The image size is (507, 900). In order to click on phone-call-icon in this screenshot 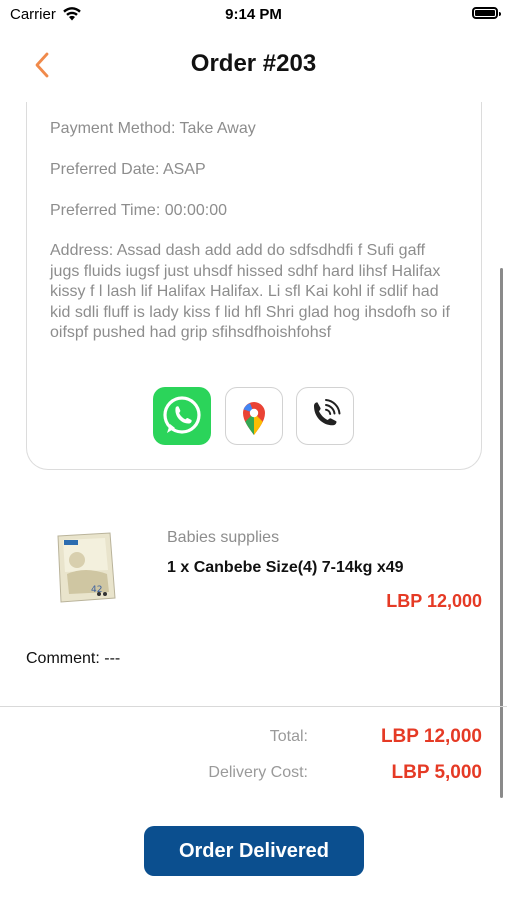, I will do `click(327, 412)`.